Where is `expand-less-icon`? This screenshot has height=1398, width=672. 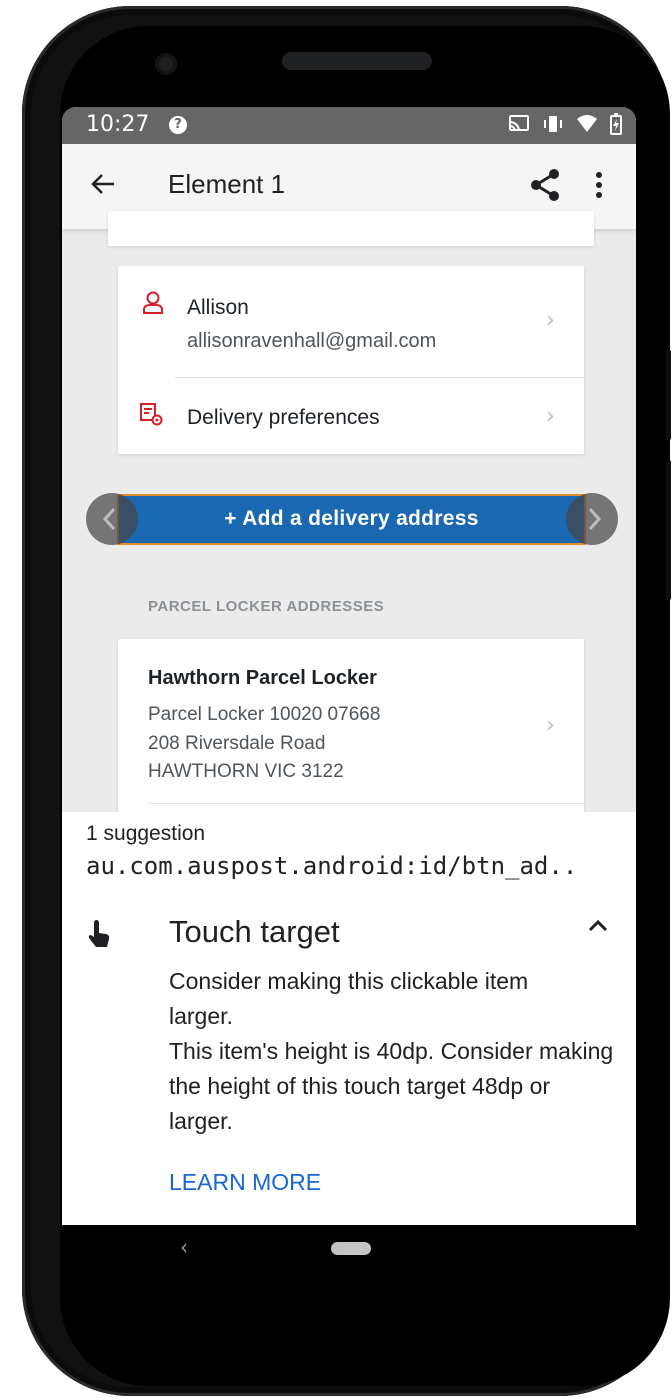 expand-less-icon is located at coordinates (598, 925).